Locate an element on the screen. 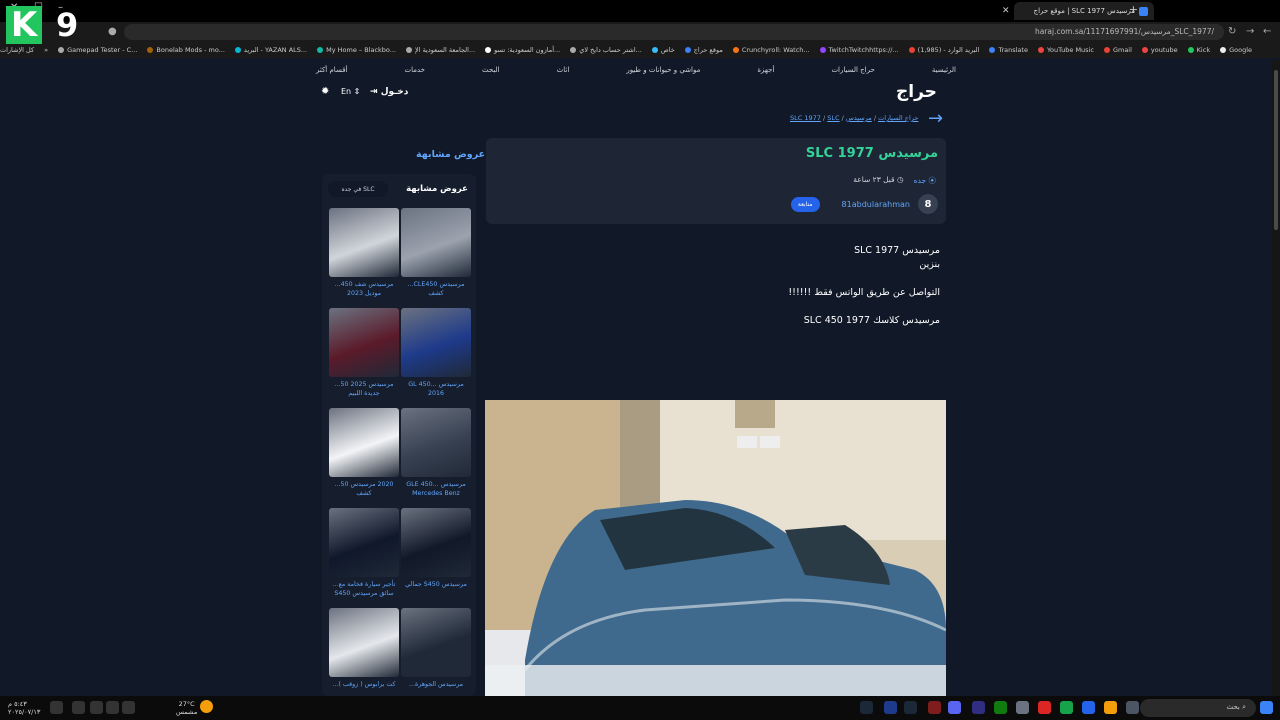 The width and height of the screenshot is (1280, 720). task-view-icon is located at coordinates (1132, 707).